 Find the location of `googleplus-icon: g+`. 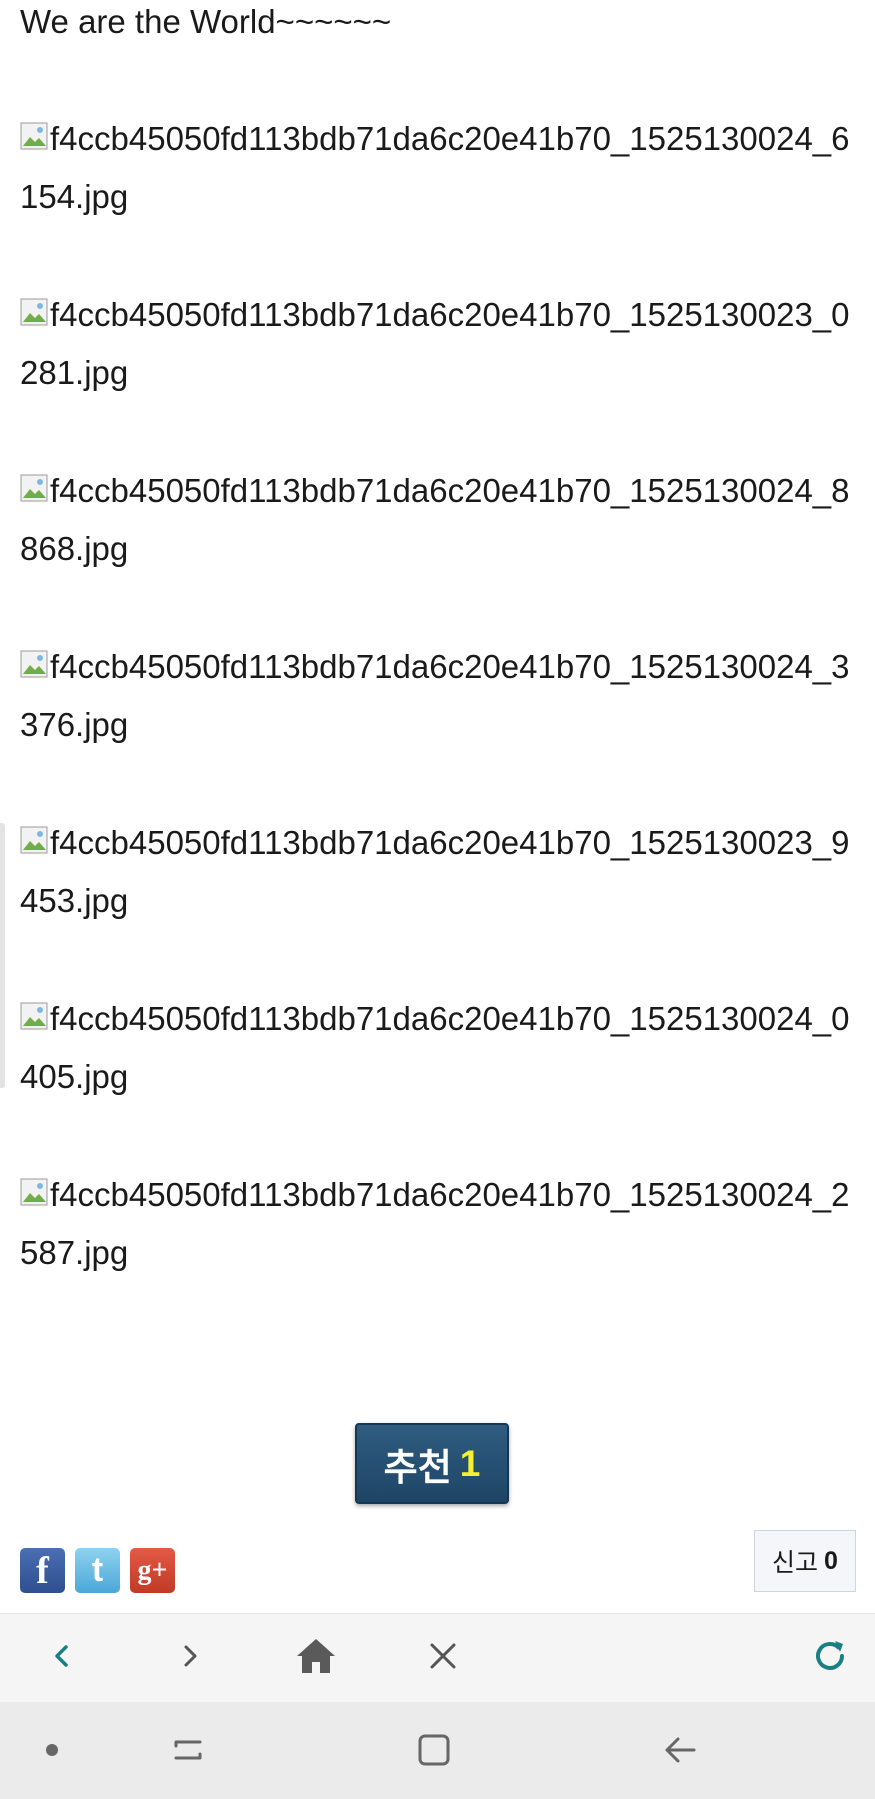

googleplus-icon: g+ is located at coordinates (152, 1570).